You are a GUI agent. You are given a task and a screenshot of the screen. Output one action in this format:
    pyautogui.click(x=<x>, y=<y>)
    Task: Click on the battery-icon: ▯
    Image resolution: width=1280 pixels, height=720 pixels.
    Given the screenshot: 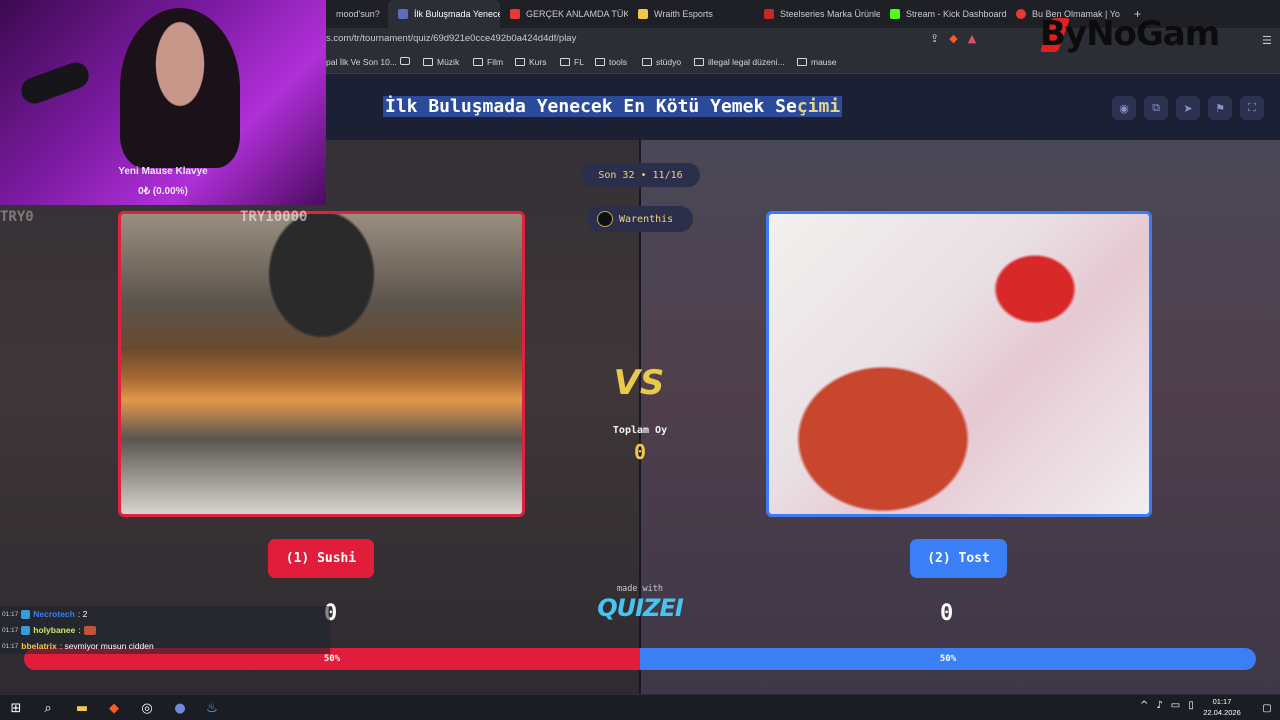 What is the action you would take?
    pyautogui.click(x=1191, y=705)
    